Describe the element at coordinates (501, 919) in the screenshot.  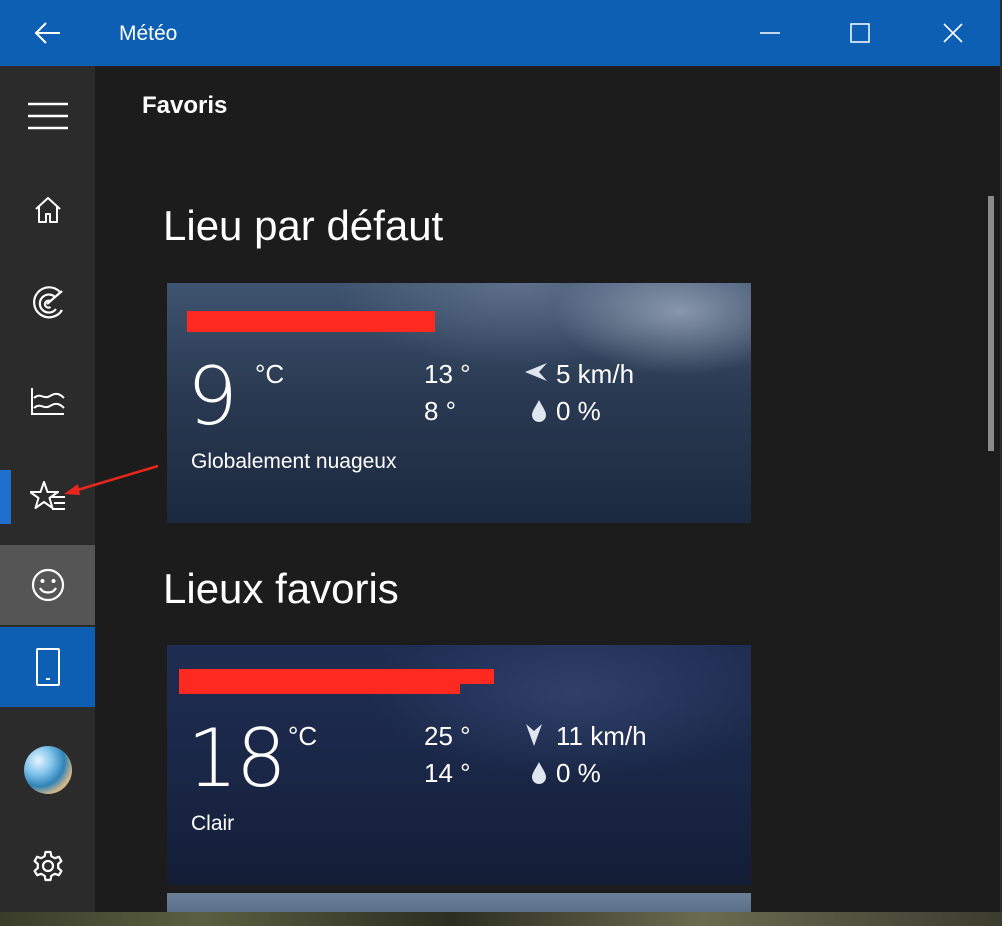
I see `desktop-background` at that location.